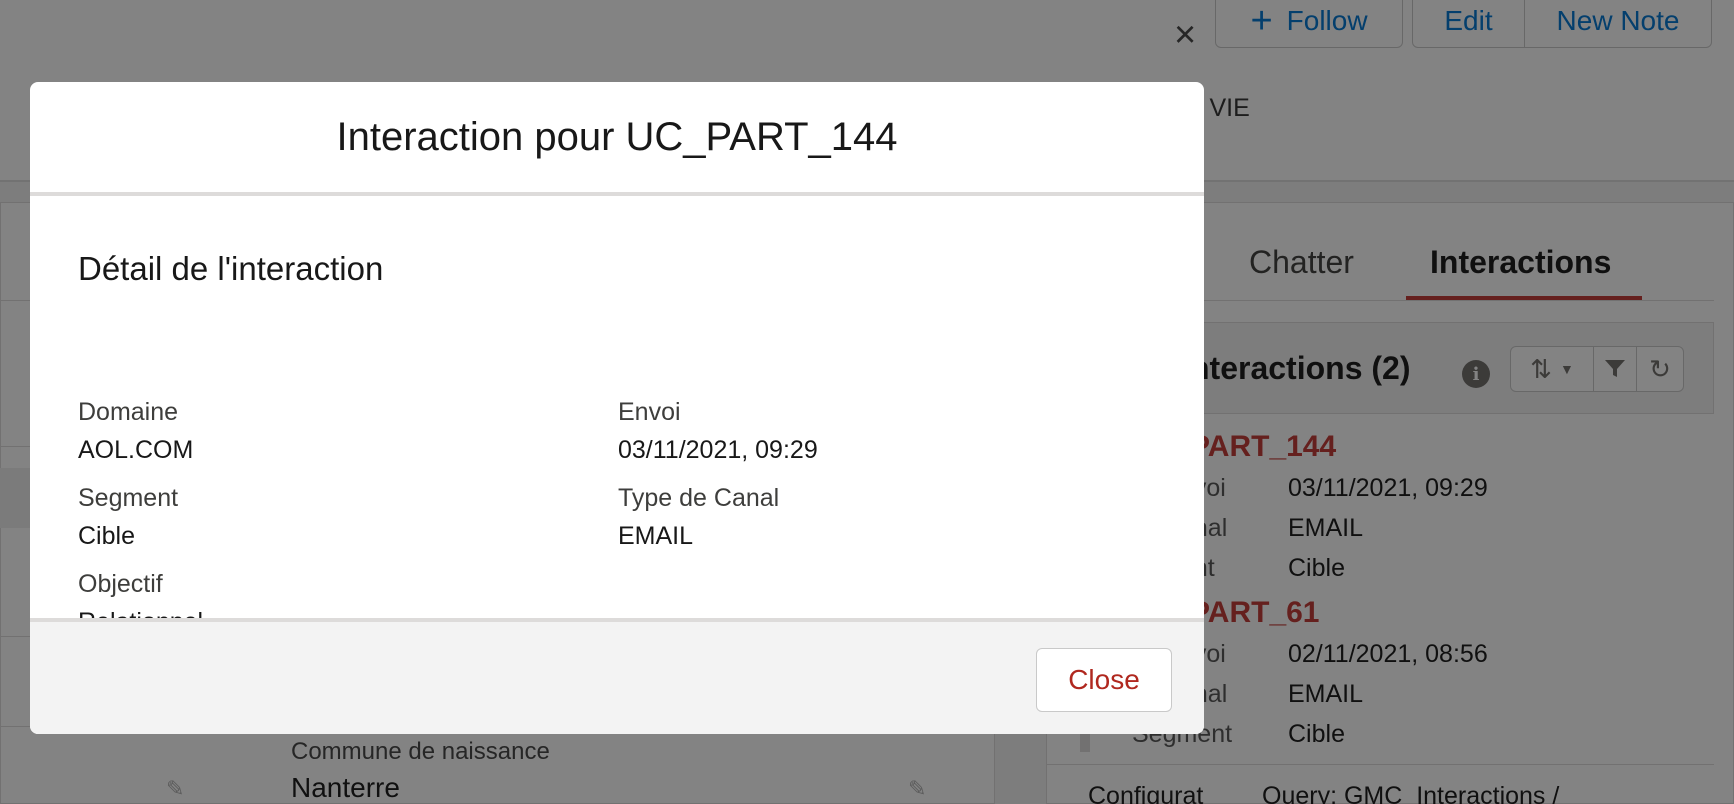 The width and height of the screenshot is (1734, 804). What do you see at coordinates (128, 412) in the screenshot?
I see `domaine-label: Domaine` at bounding box center [128, 412].